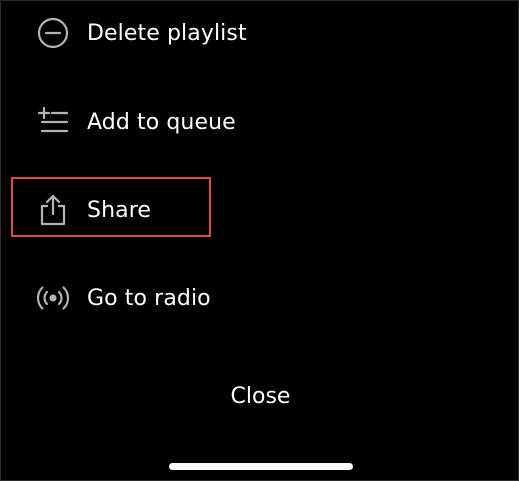 The image size is (519, 481). What do you see at coordinates (149, 298) in the screenshot?
I see `go-to-radio-label: Go to radio` at bounding box center [149, 298].